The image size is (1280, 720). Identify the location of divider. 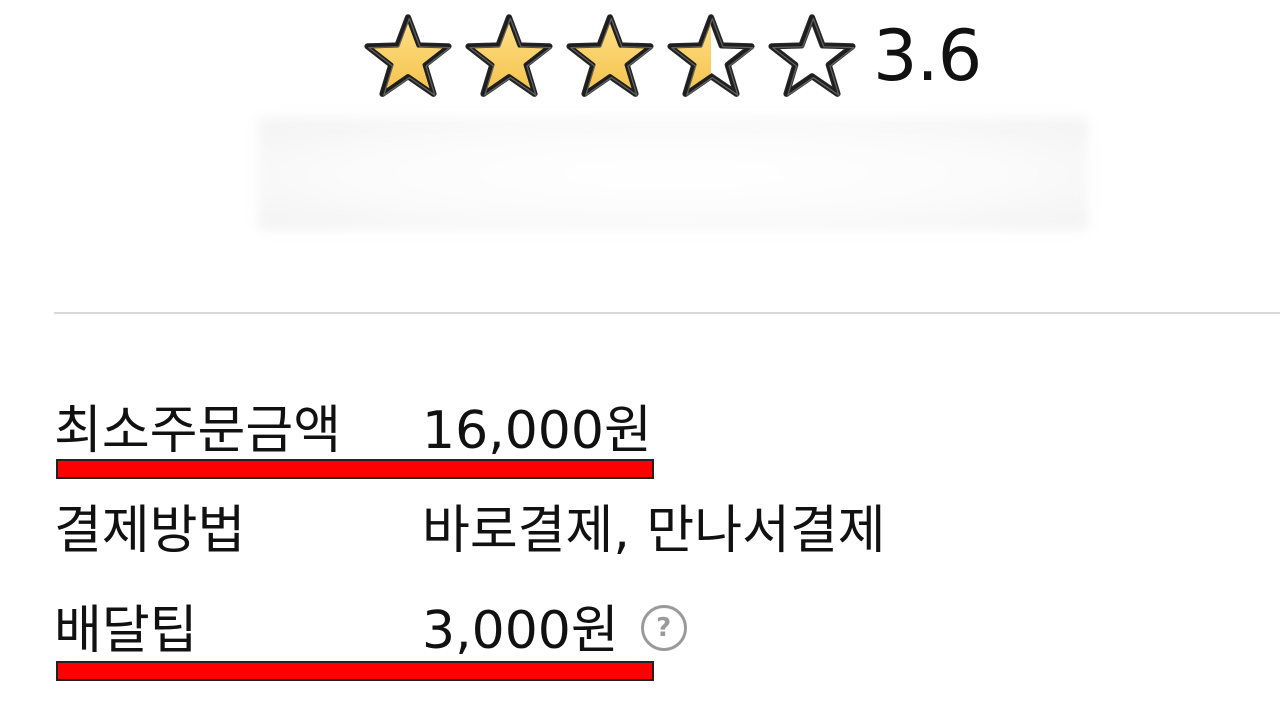
(667, 313).